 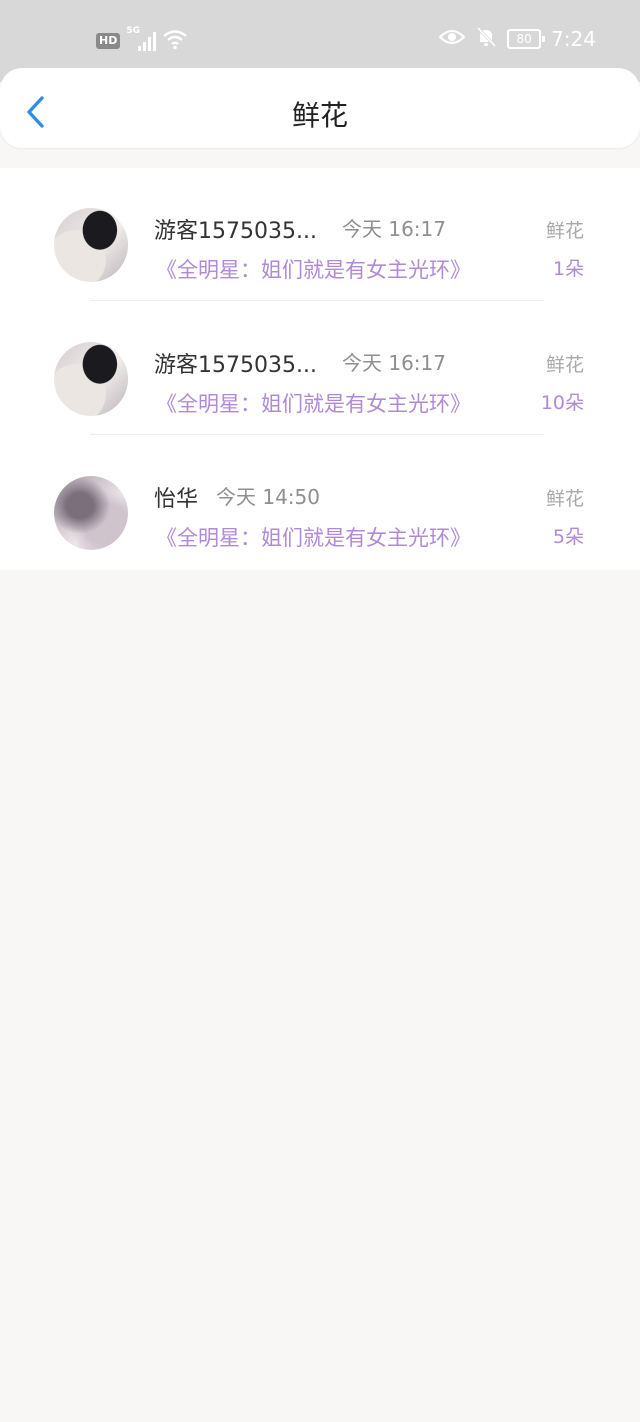 I want to click on network-type-label: 5G, so click(x=133, y=31).